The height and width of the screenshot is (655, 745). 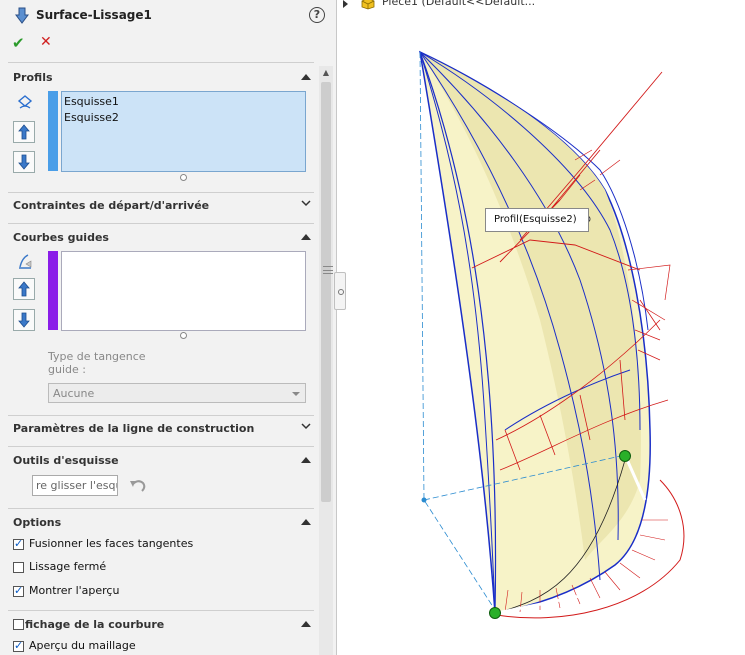 I want to click on curvature-display-checkbox, so click(x=18, y=624).